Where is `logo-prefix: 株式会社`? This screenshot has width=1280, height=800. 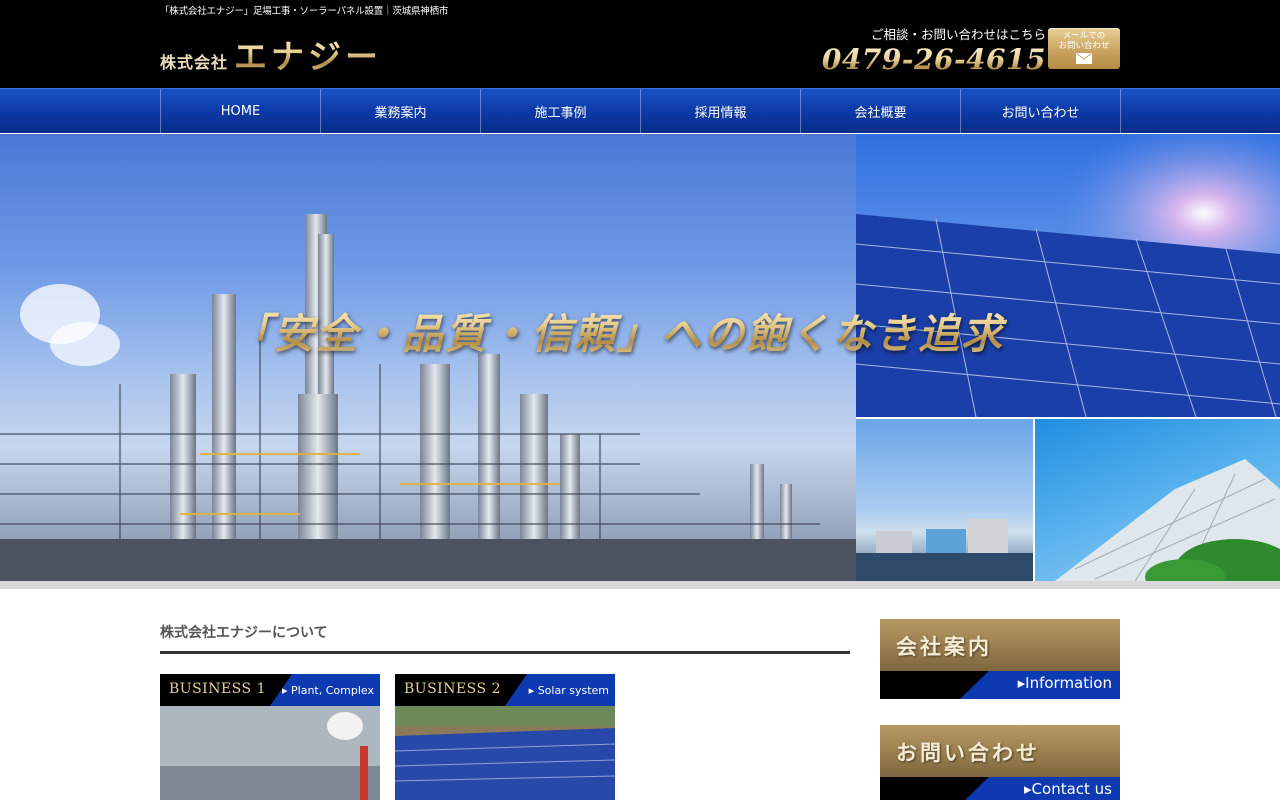
logo-prefix: 株式会社 is located at coordinates (194, 62).